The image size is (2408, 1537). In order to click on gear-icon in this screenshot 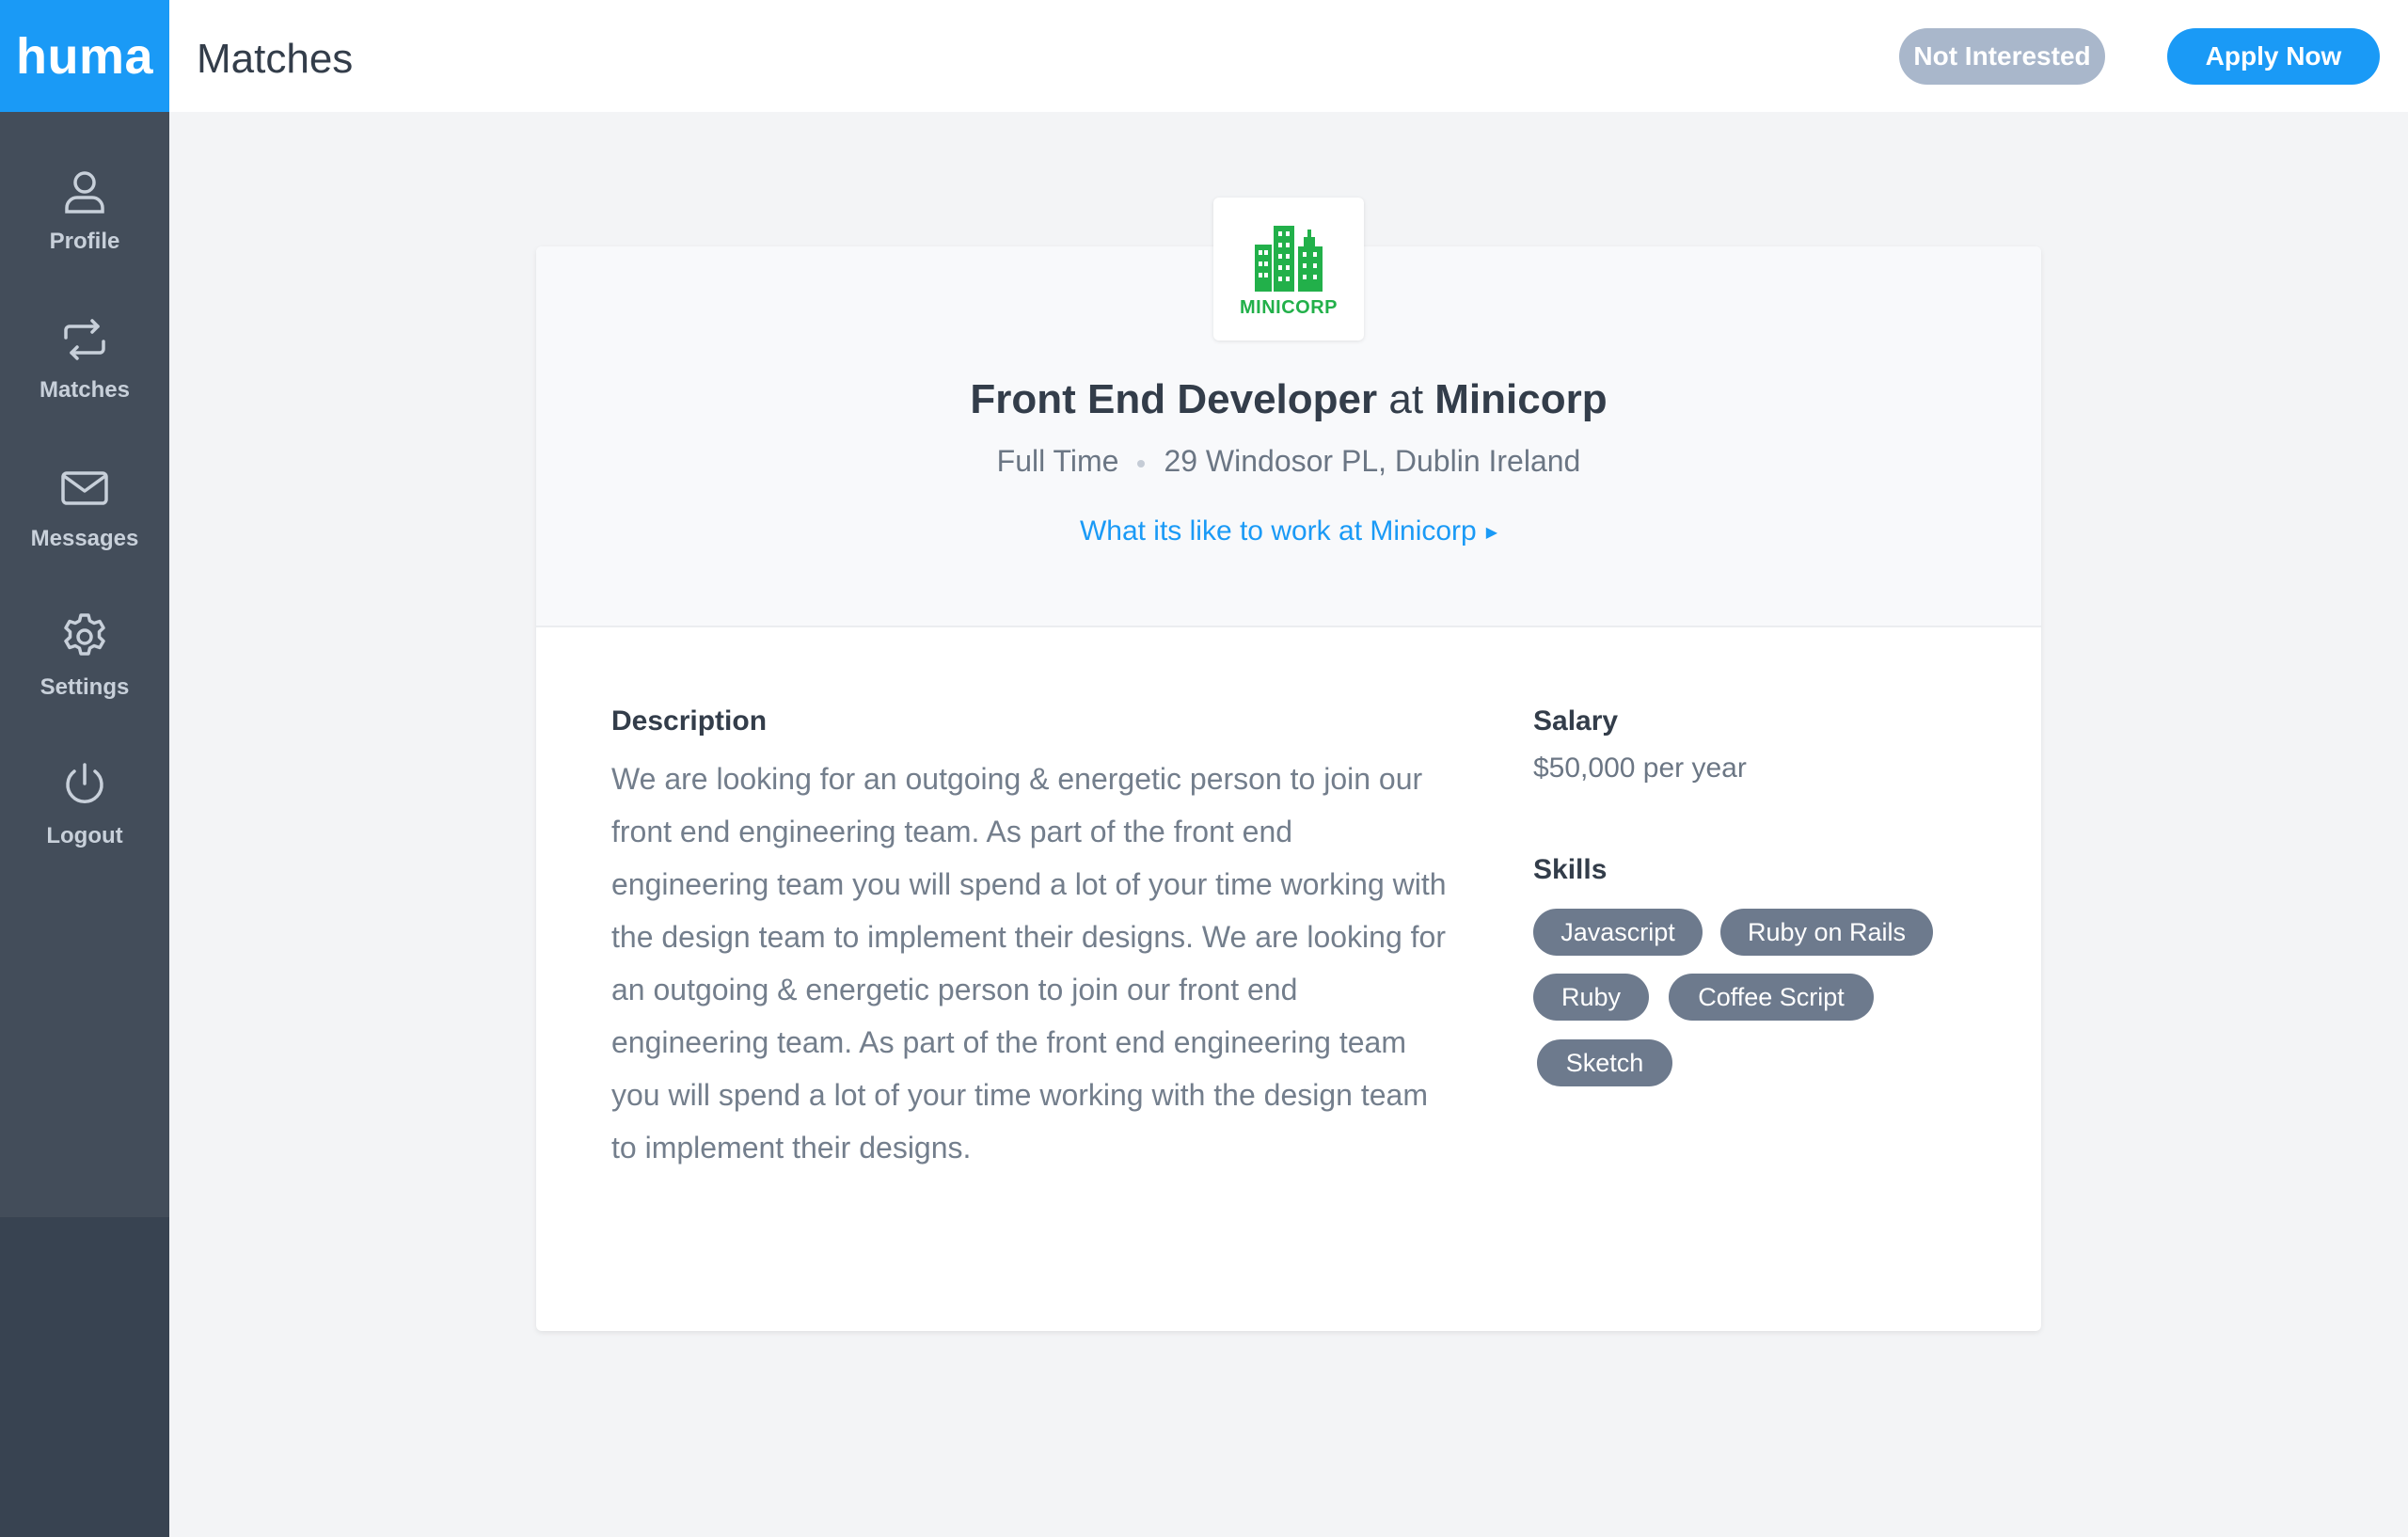, I will do `click(85, 634)`.